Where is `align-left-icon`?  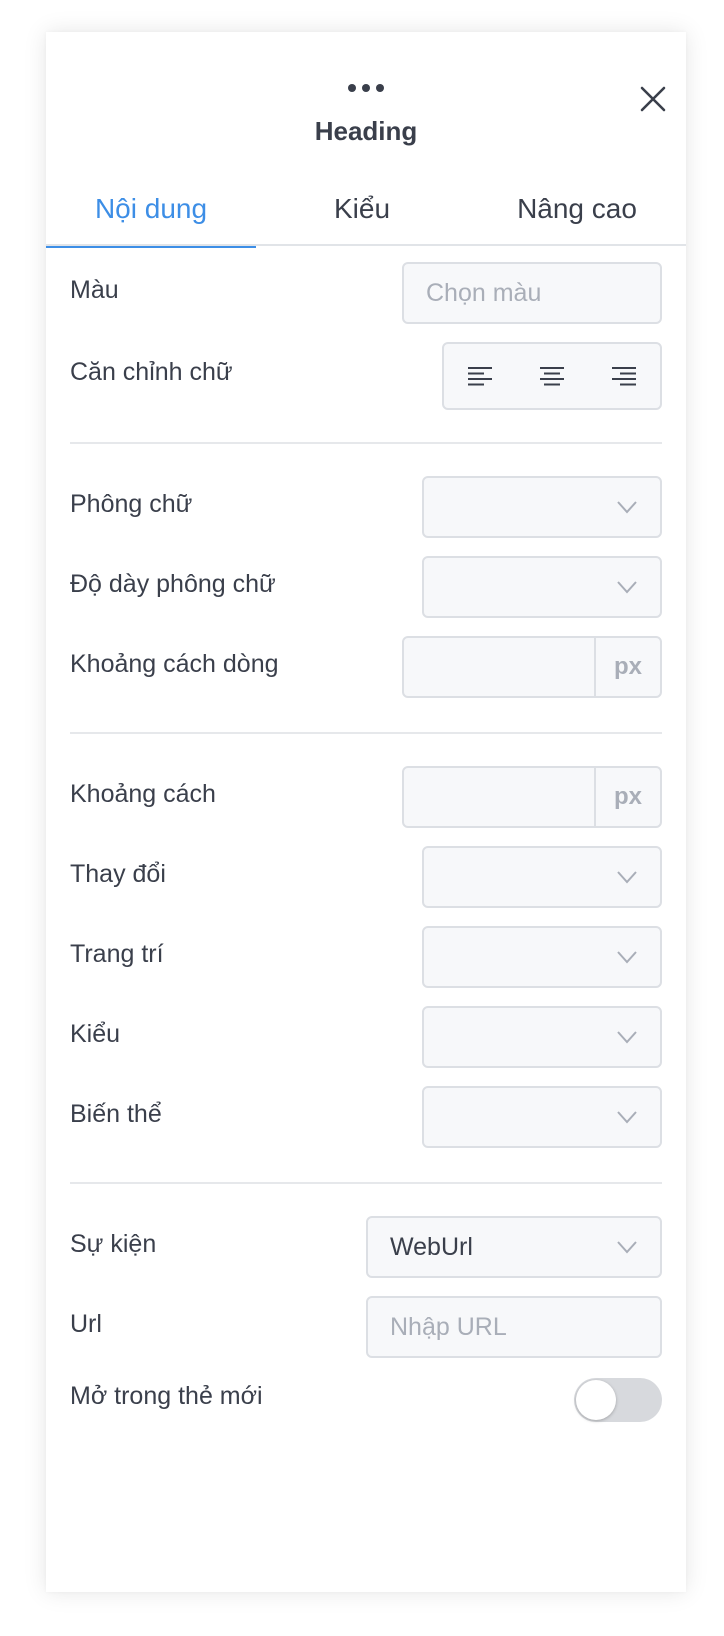
align-left-icon is located at coordinates (480, 376).